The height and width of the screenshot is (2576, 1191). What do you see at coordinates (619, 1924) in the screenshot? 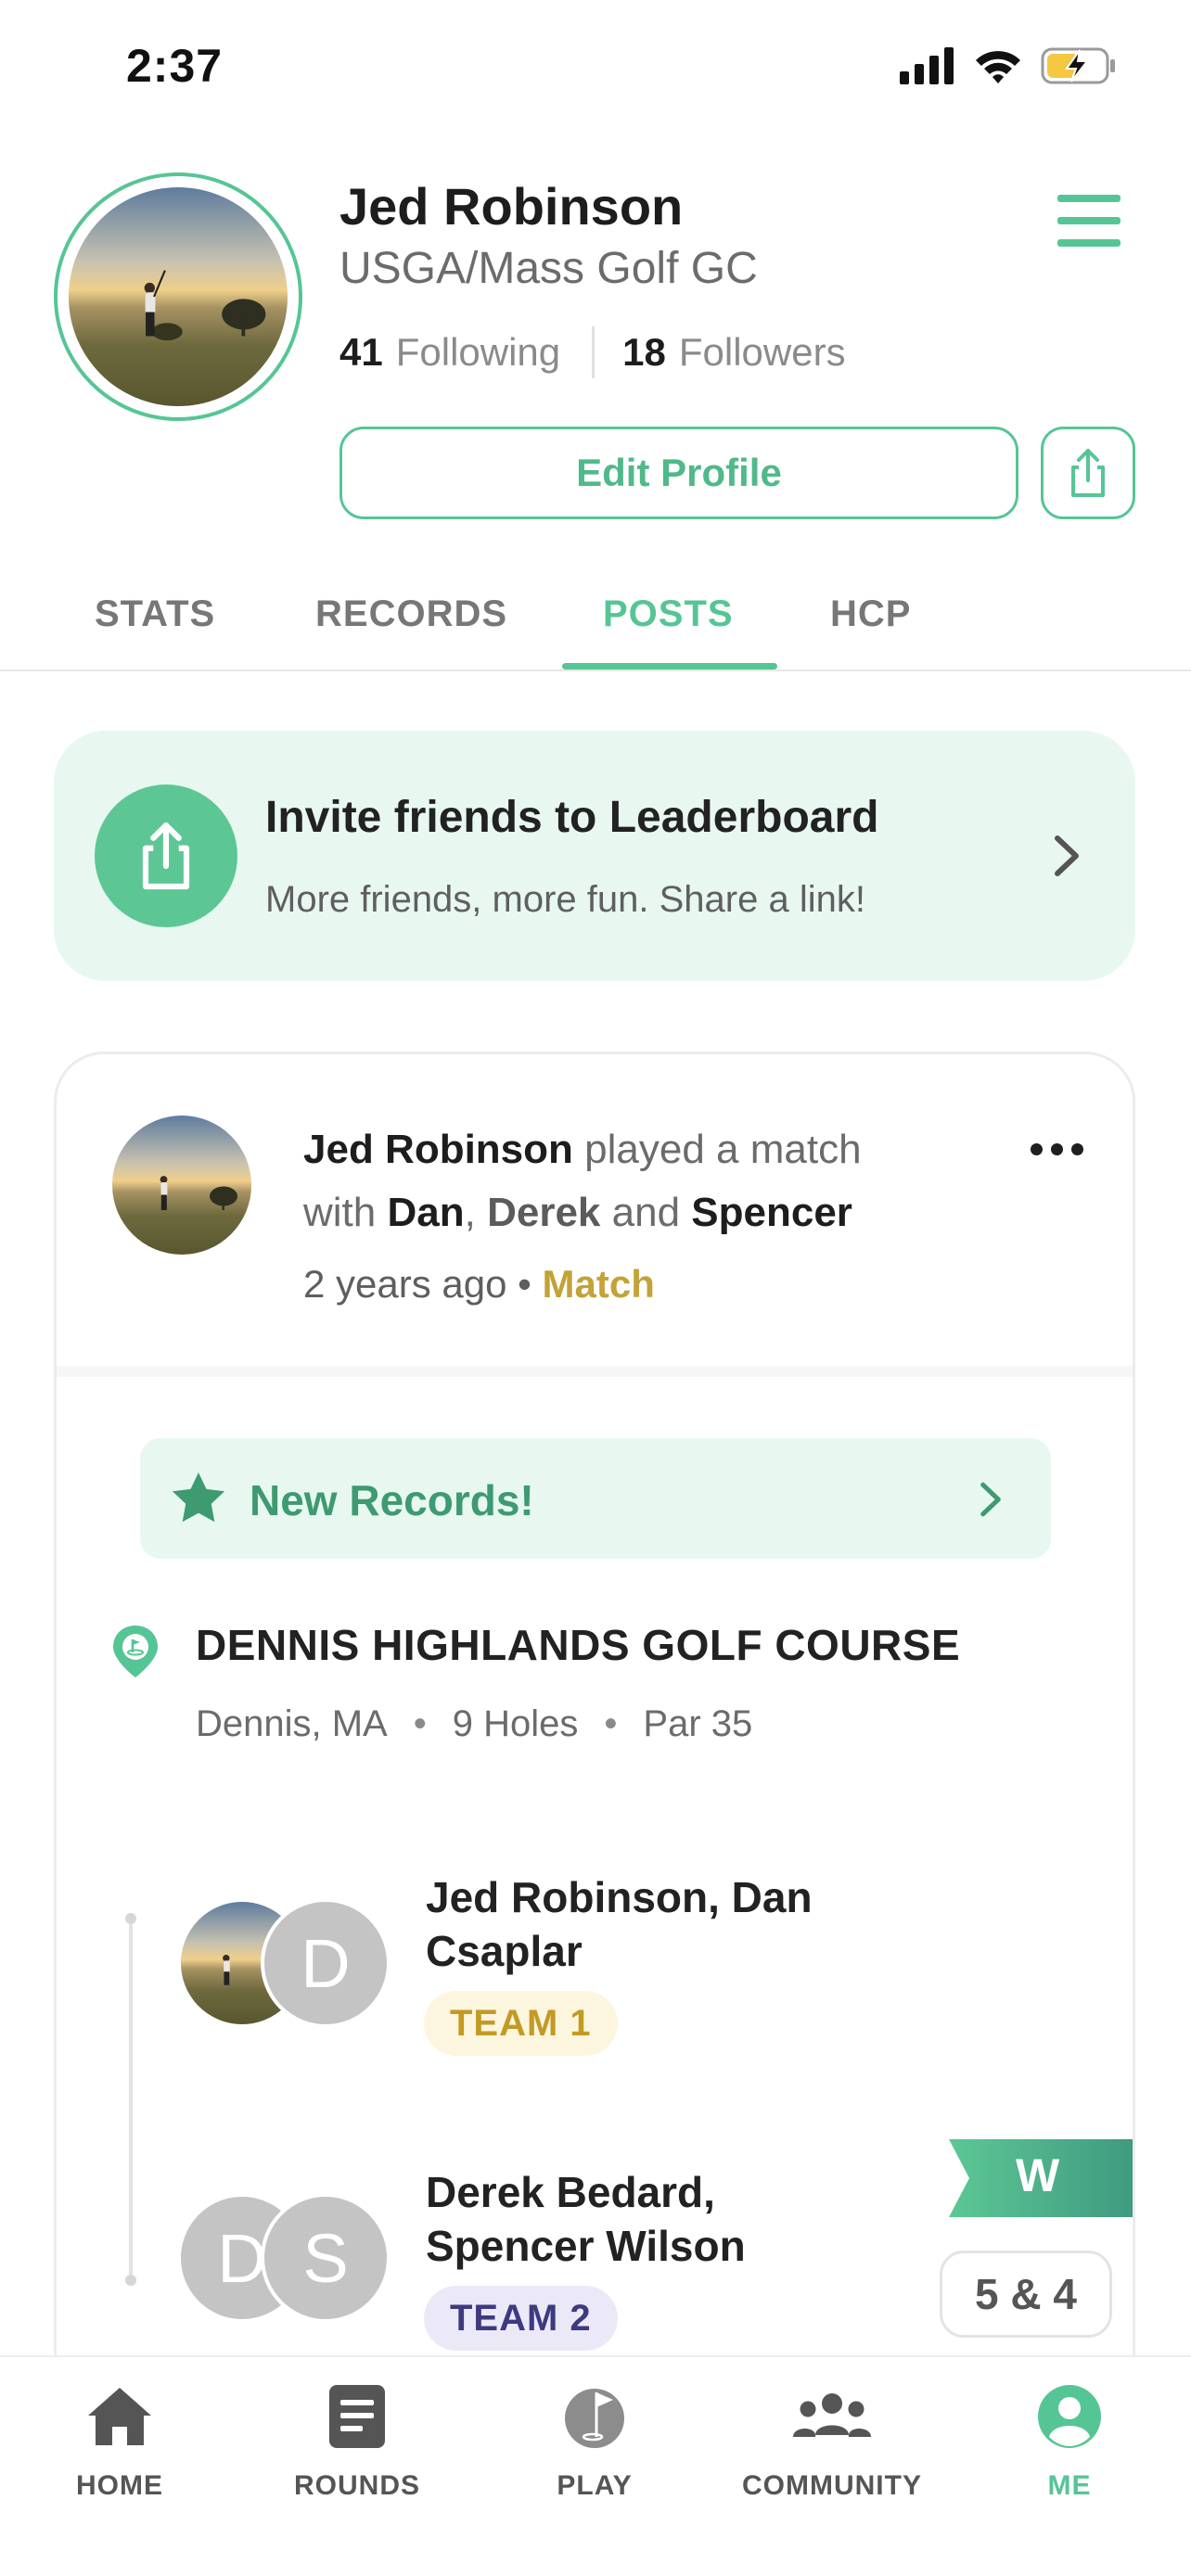
I see `team1-names: Jed Robinson, Dan Csaplar` at bounding box center [619, 1924].